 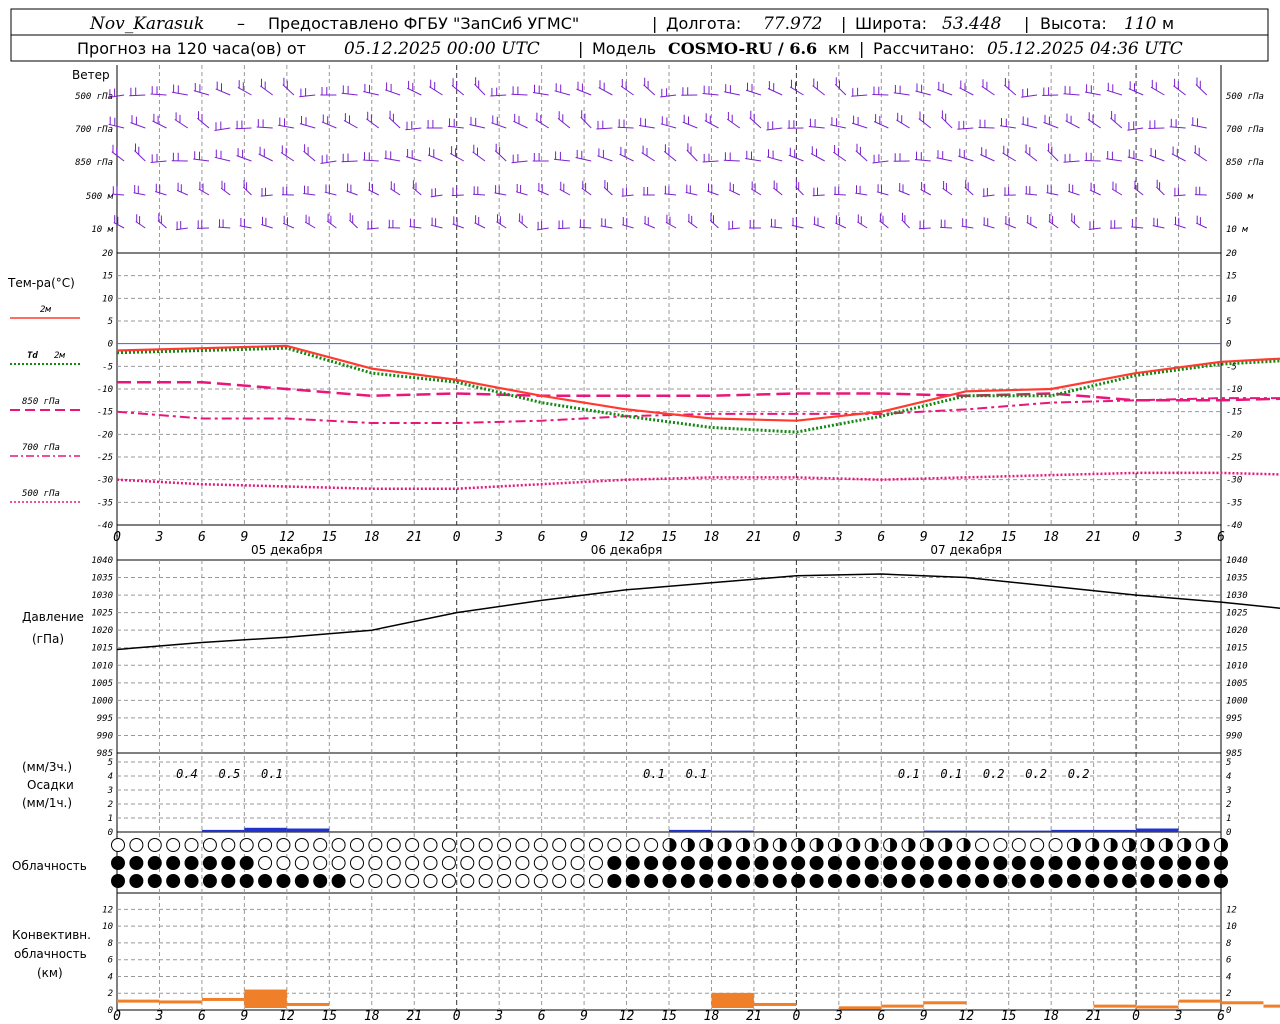 What do you see at coordinates (698, 612) in the screenshot?
I see `pressure-line` at bounding box center [698, 612].